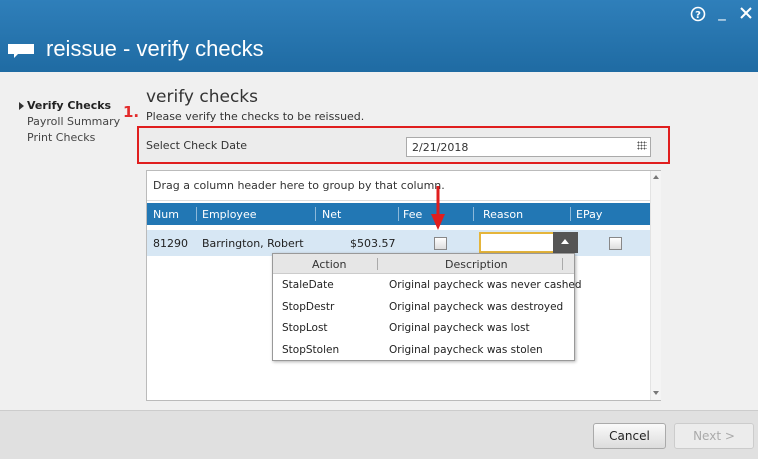 Image resolution: width=758 pixels, height=459 pixels. Describe the element at coordinates (373, 243) in the screenshot. I see `cell-net: $503.57` at that location.